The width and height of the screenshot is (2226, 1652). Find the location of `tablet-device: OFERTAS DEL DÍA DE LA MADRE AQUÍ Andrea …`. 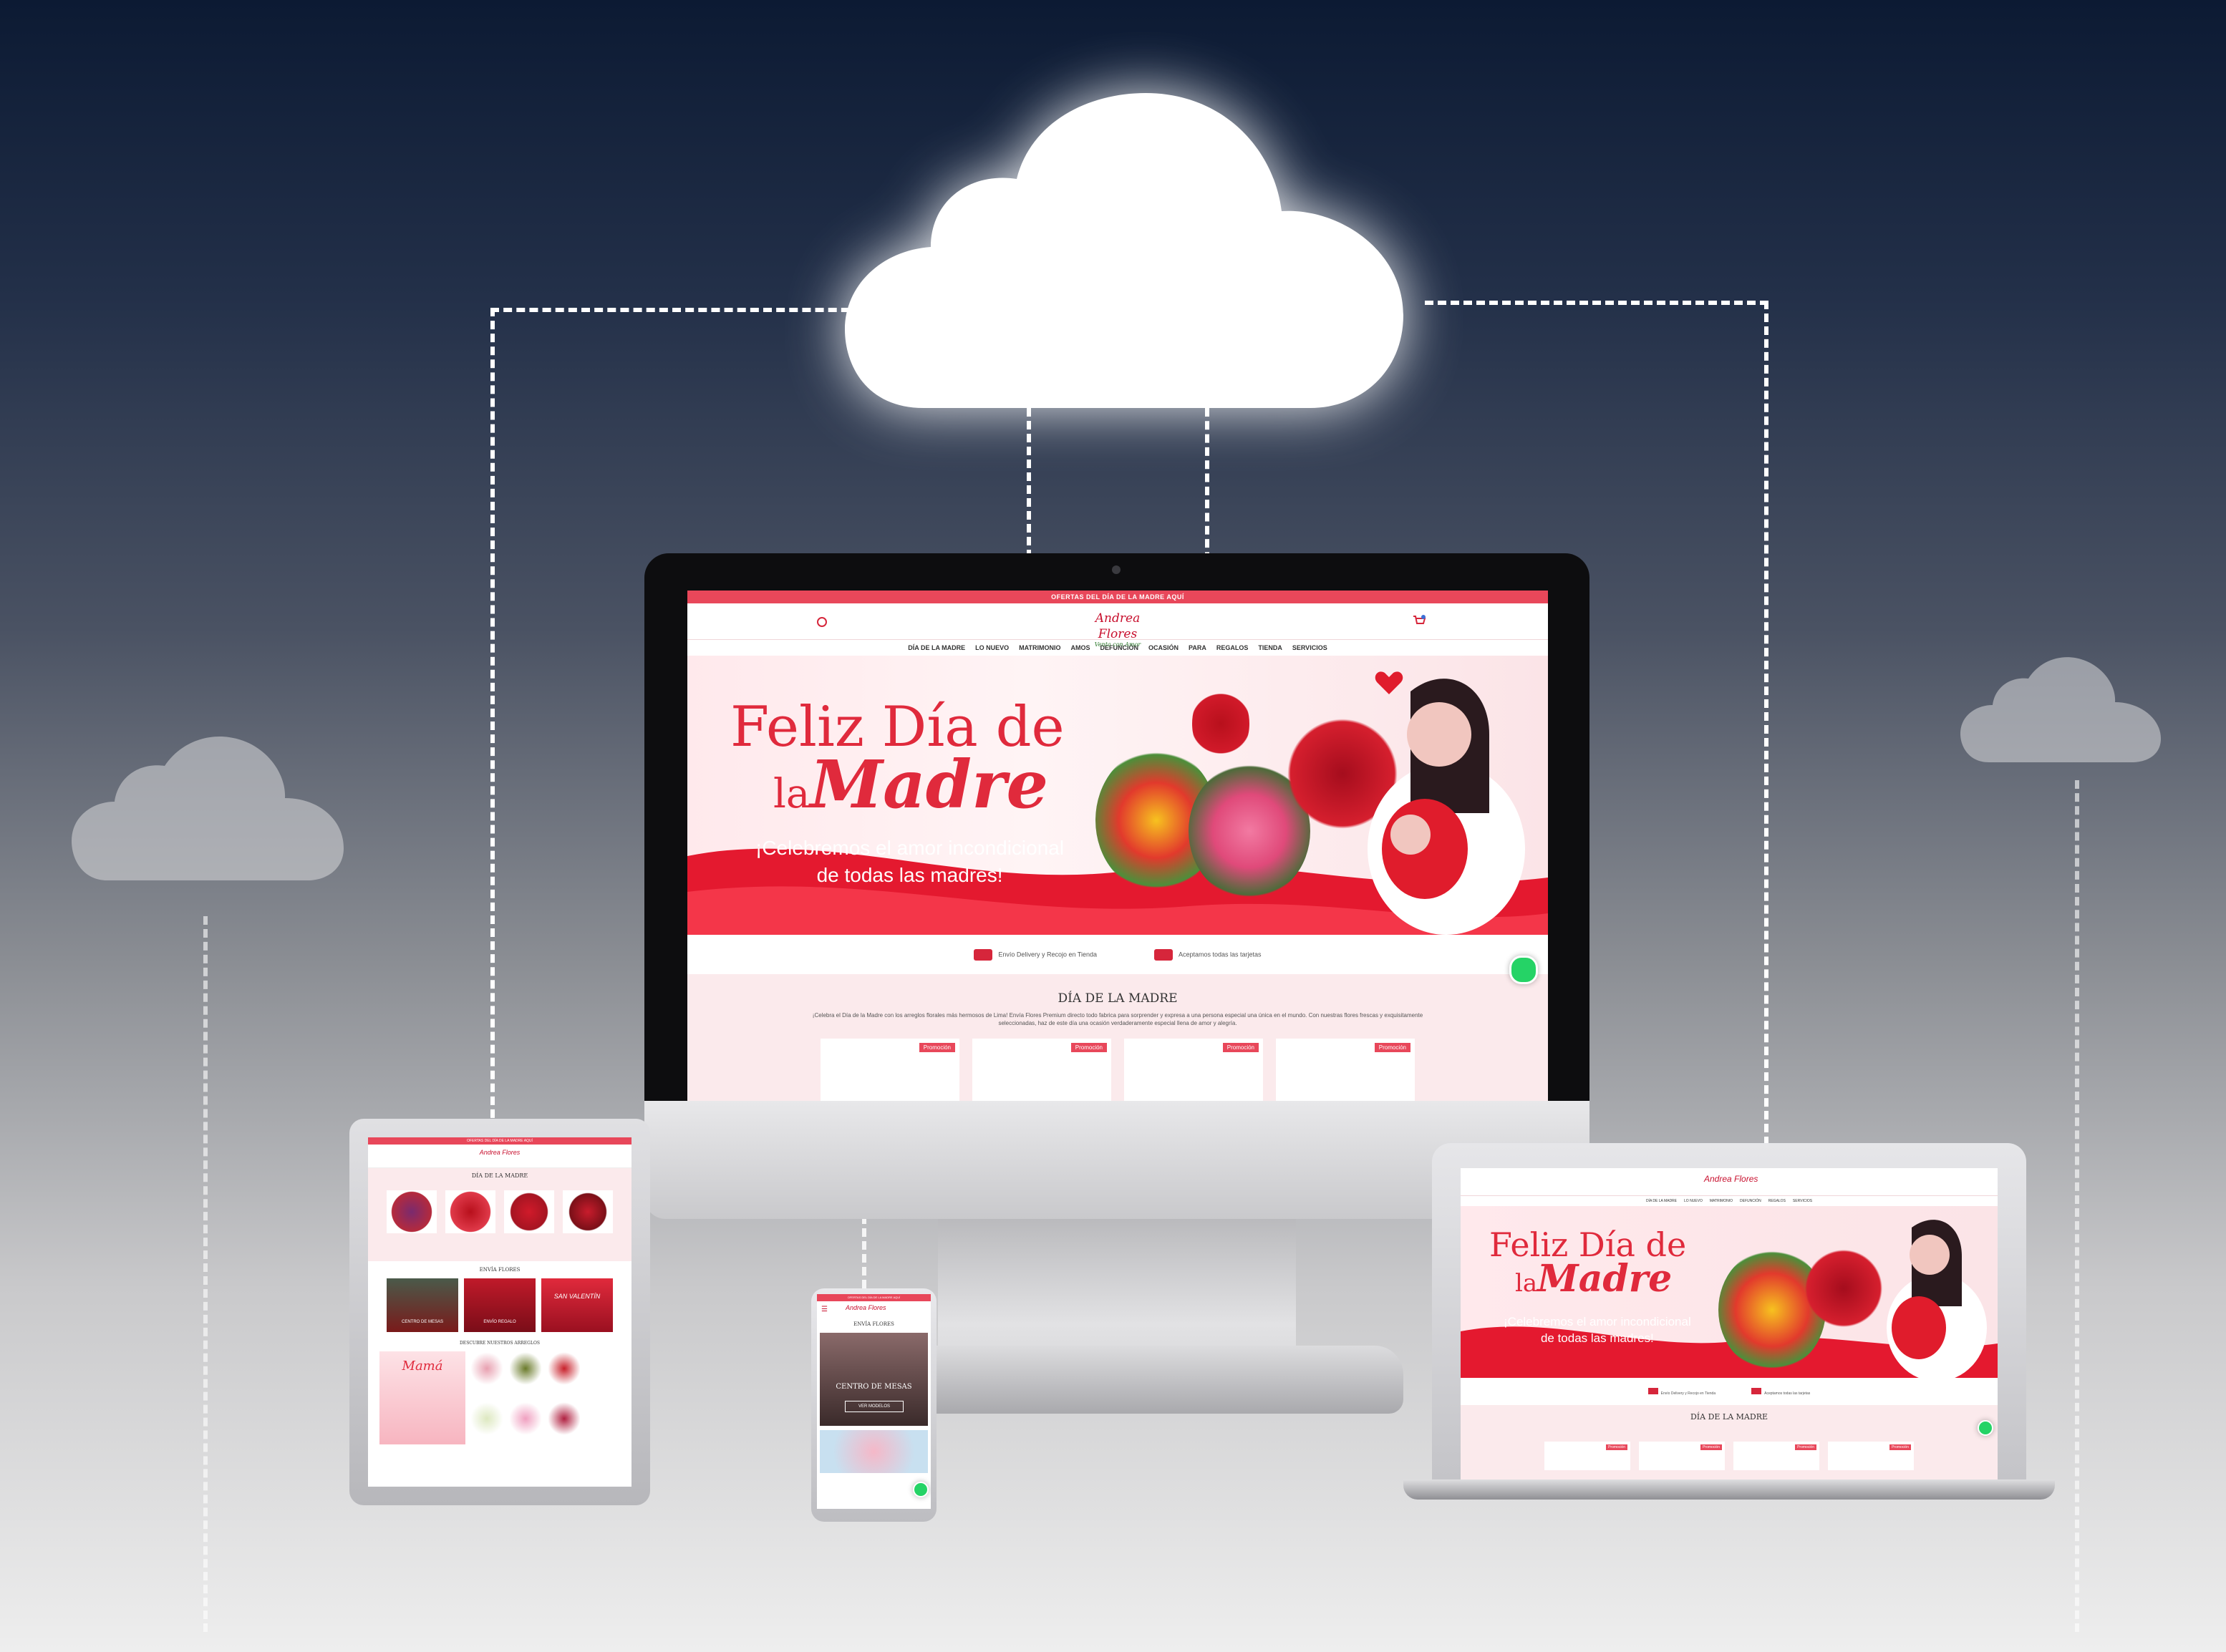

tablet-device: OFERTAS DEL DÍA DE LA MADRE AQUÍ Andrea … is located at coordinates (500, 1312).